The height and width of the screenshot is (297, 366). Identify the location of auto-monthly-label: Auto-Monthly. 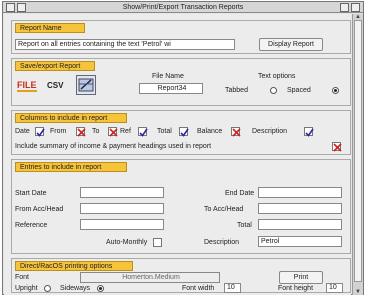
(127, 242).